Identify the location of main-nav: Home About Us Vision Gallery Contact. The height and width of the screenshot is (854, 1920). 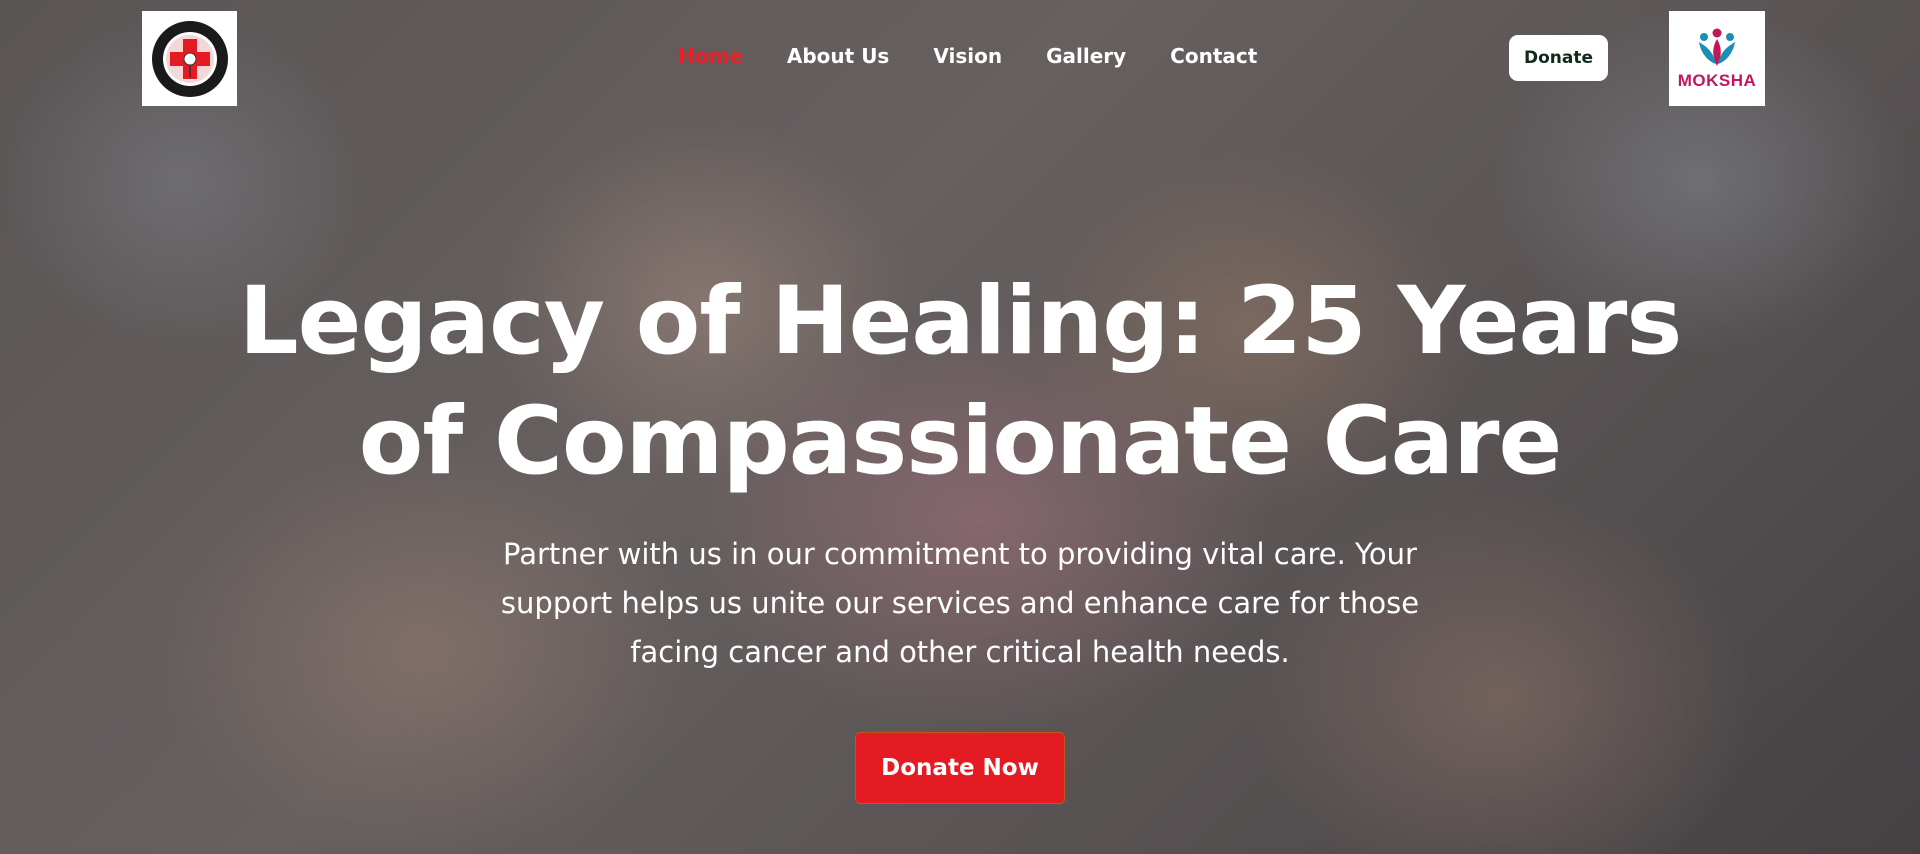
(967, 56).